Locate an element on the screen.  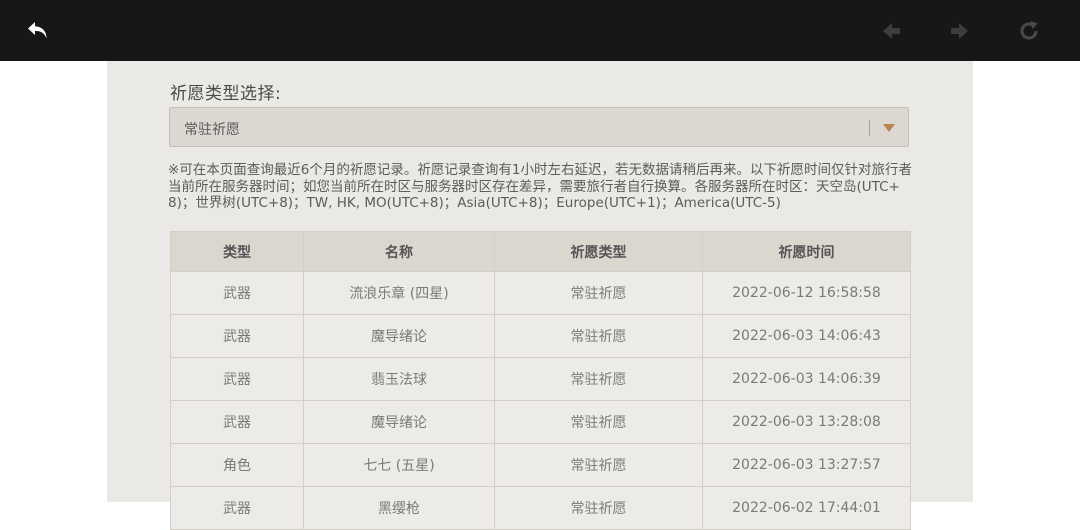
table-row: 武器 魔导绪论 常驻祈愿 2022-06-03 13:28:08 is located at coordinates (540, 422).